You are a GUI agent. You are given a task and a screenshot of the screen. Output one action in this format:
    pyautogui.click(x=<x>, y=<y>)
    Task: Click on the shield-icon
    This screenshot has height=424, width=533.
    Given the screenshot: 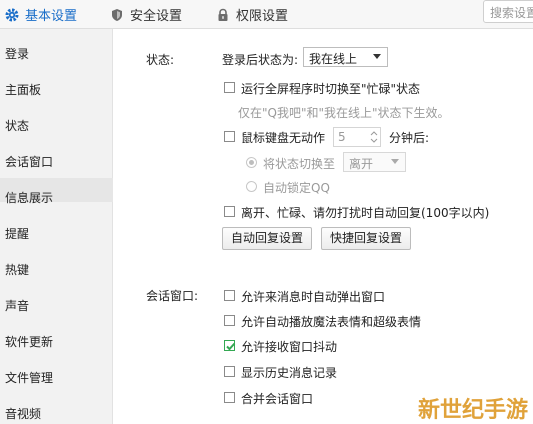 What is the action you would take?
    pyautogui.click(x=117, y=14)
    